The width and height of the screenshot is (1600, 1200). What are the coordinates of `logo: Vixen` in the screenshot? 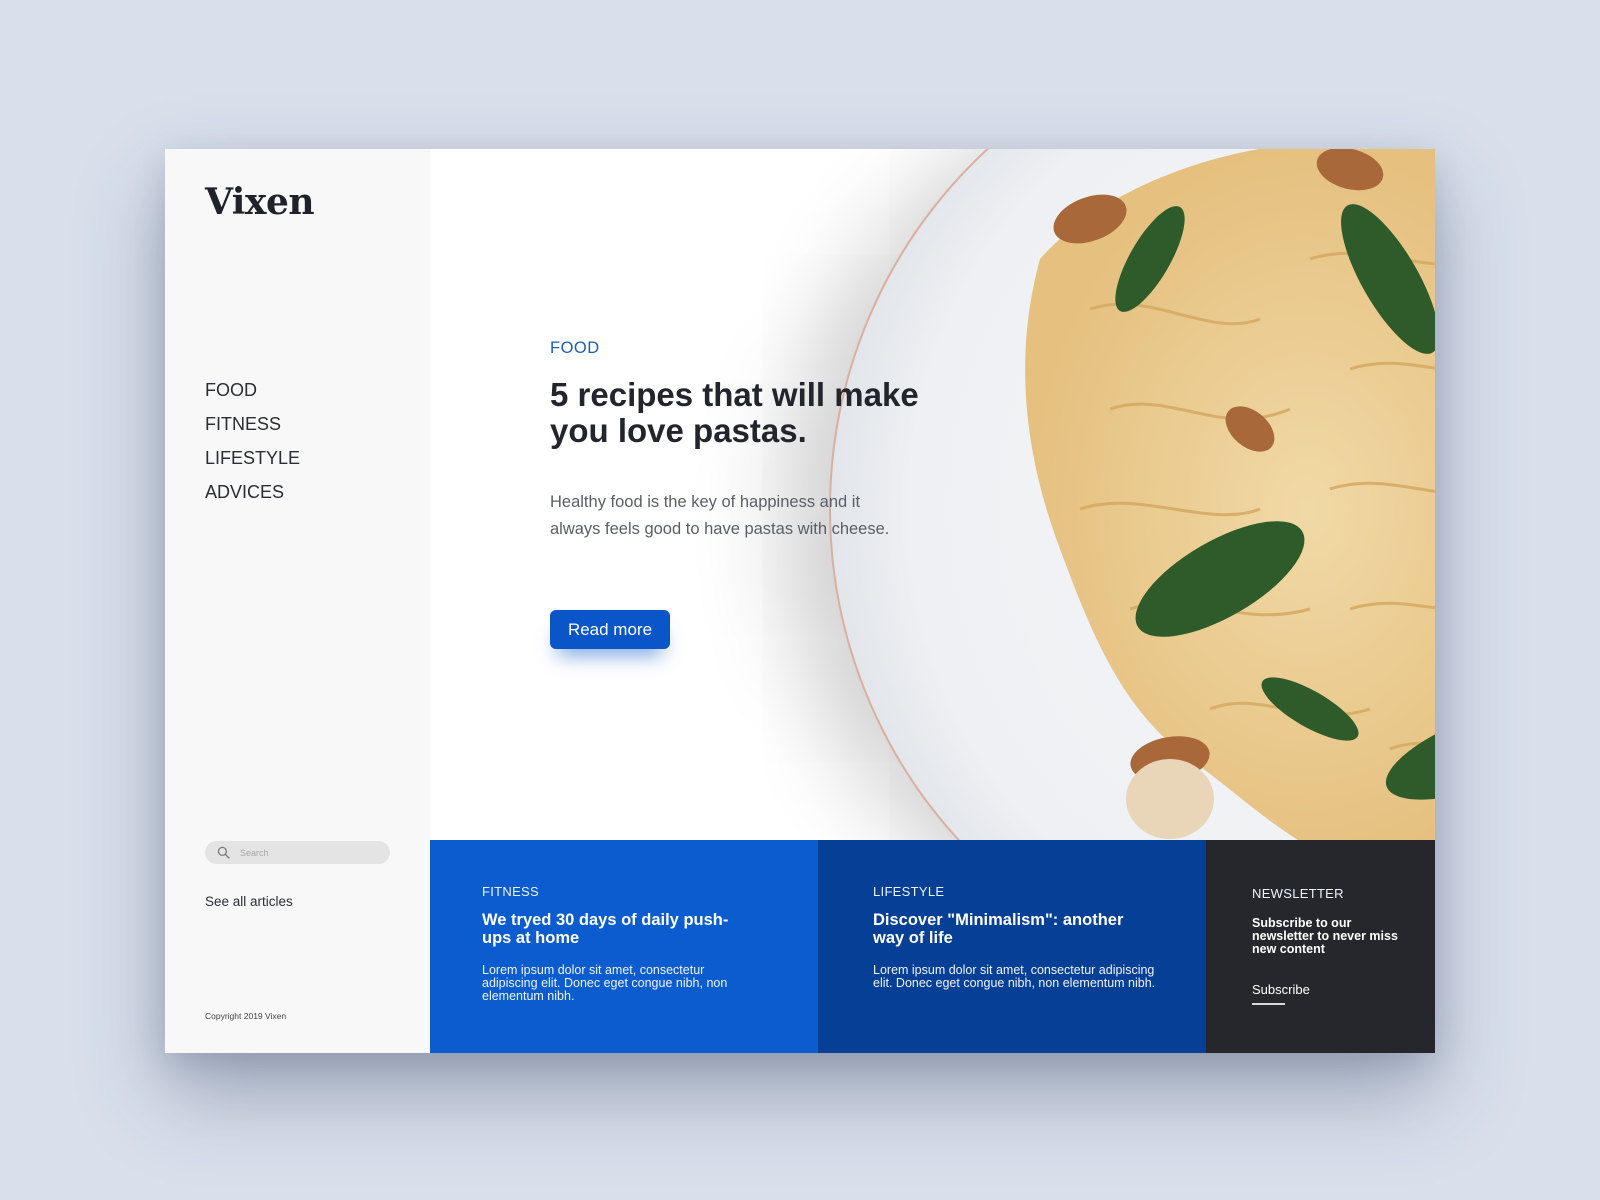 It's located at (260, 202).